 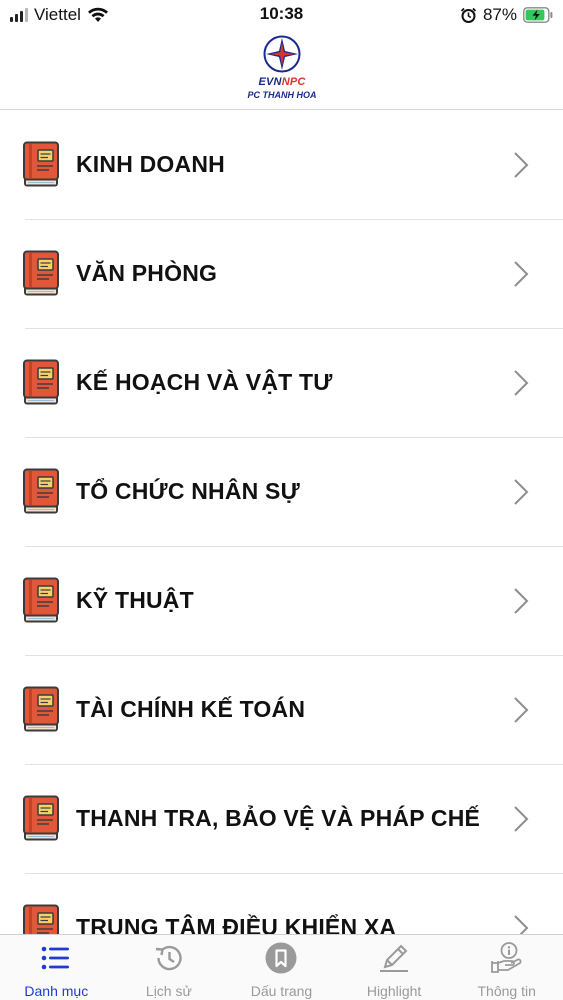 What do you see at coordinates (55, 958) in the screenshot?
I see `list-icon` at bounding box center [55, 958].